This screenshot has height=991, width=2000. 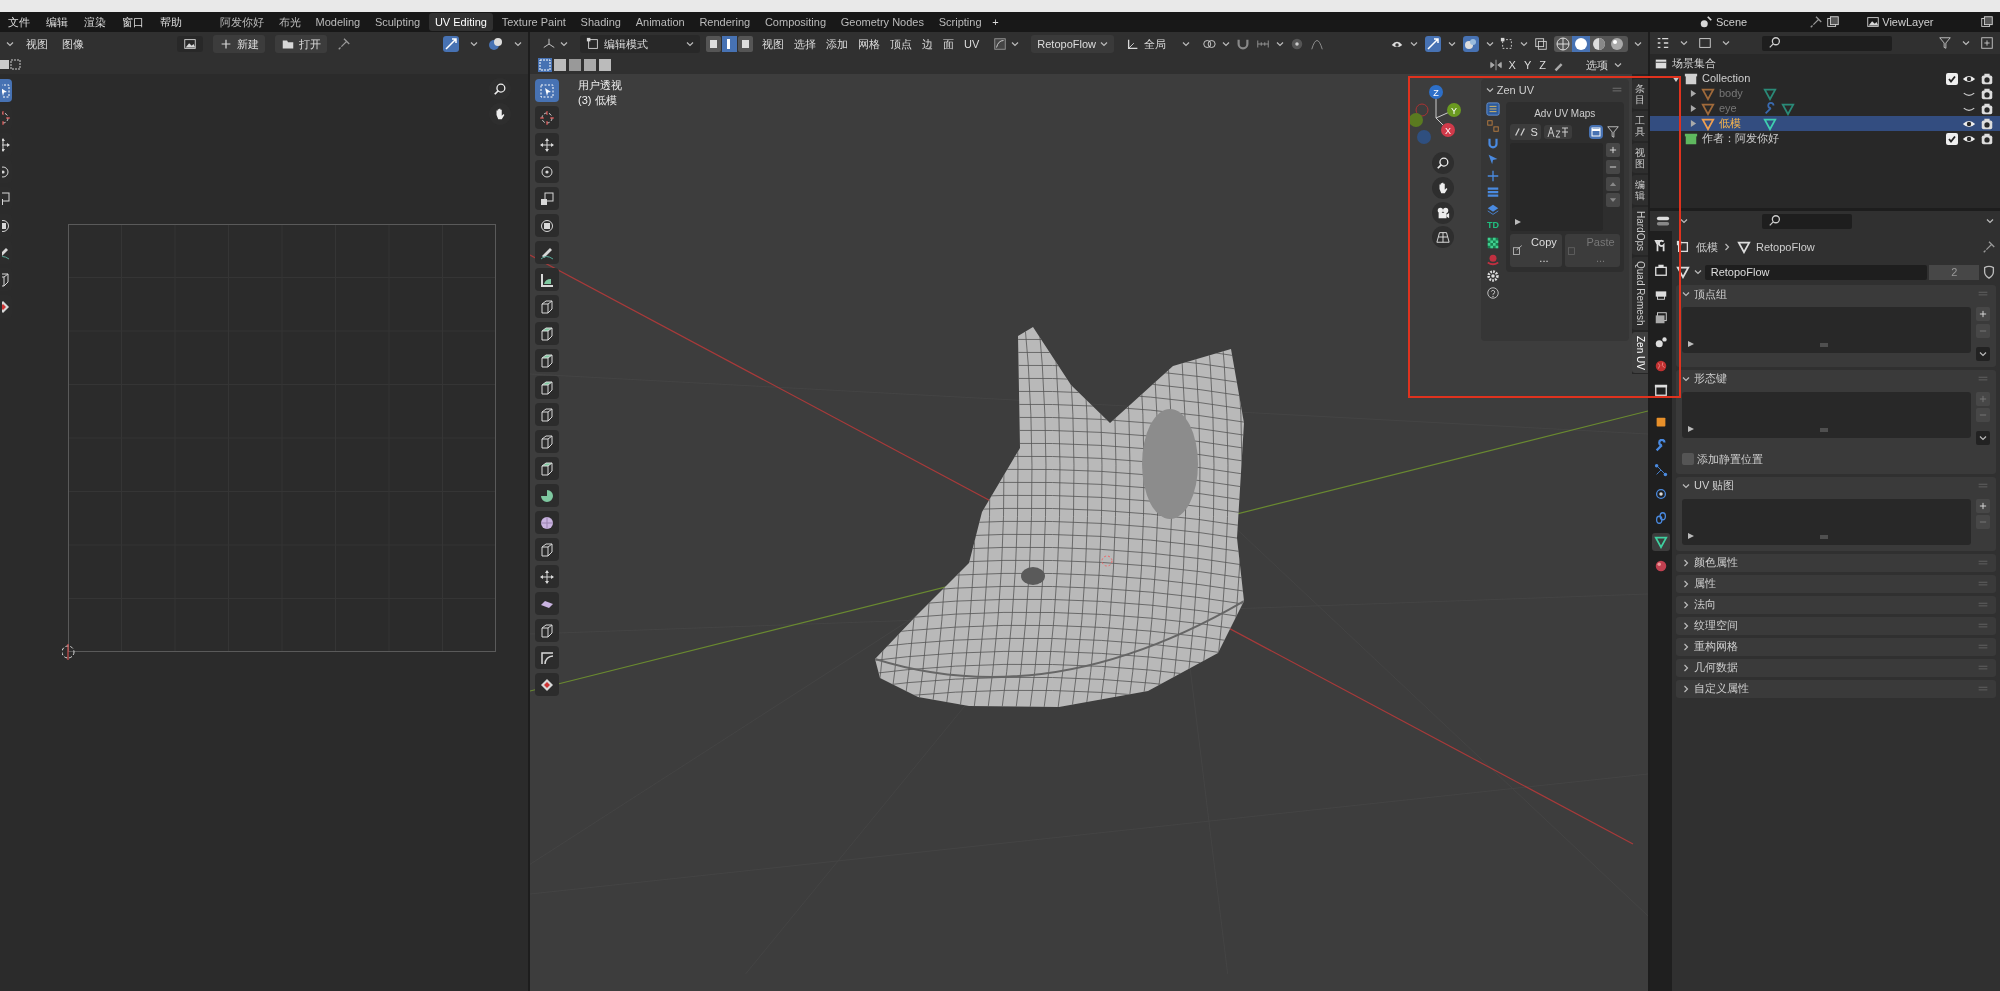 I want to click on workspace-tab: Geometry Nodes, so click(x=882, y=22).